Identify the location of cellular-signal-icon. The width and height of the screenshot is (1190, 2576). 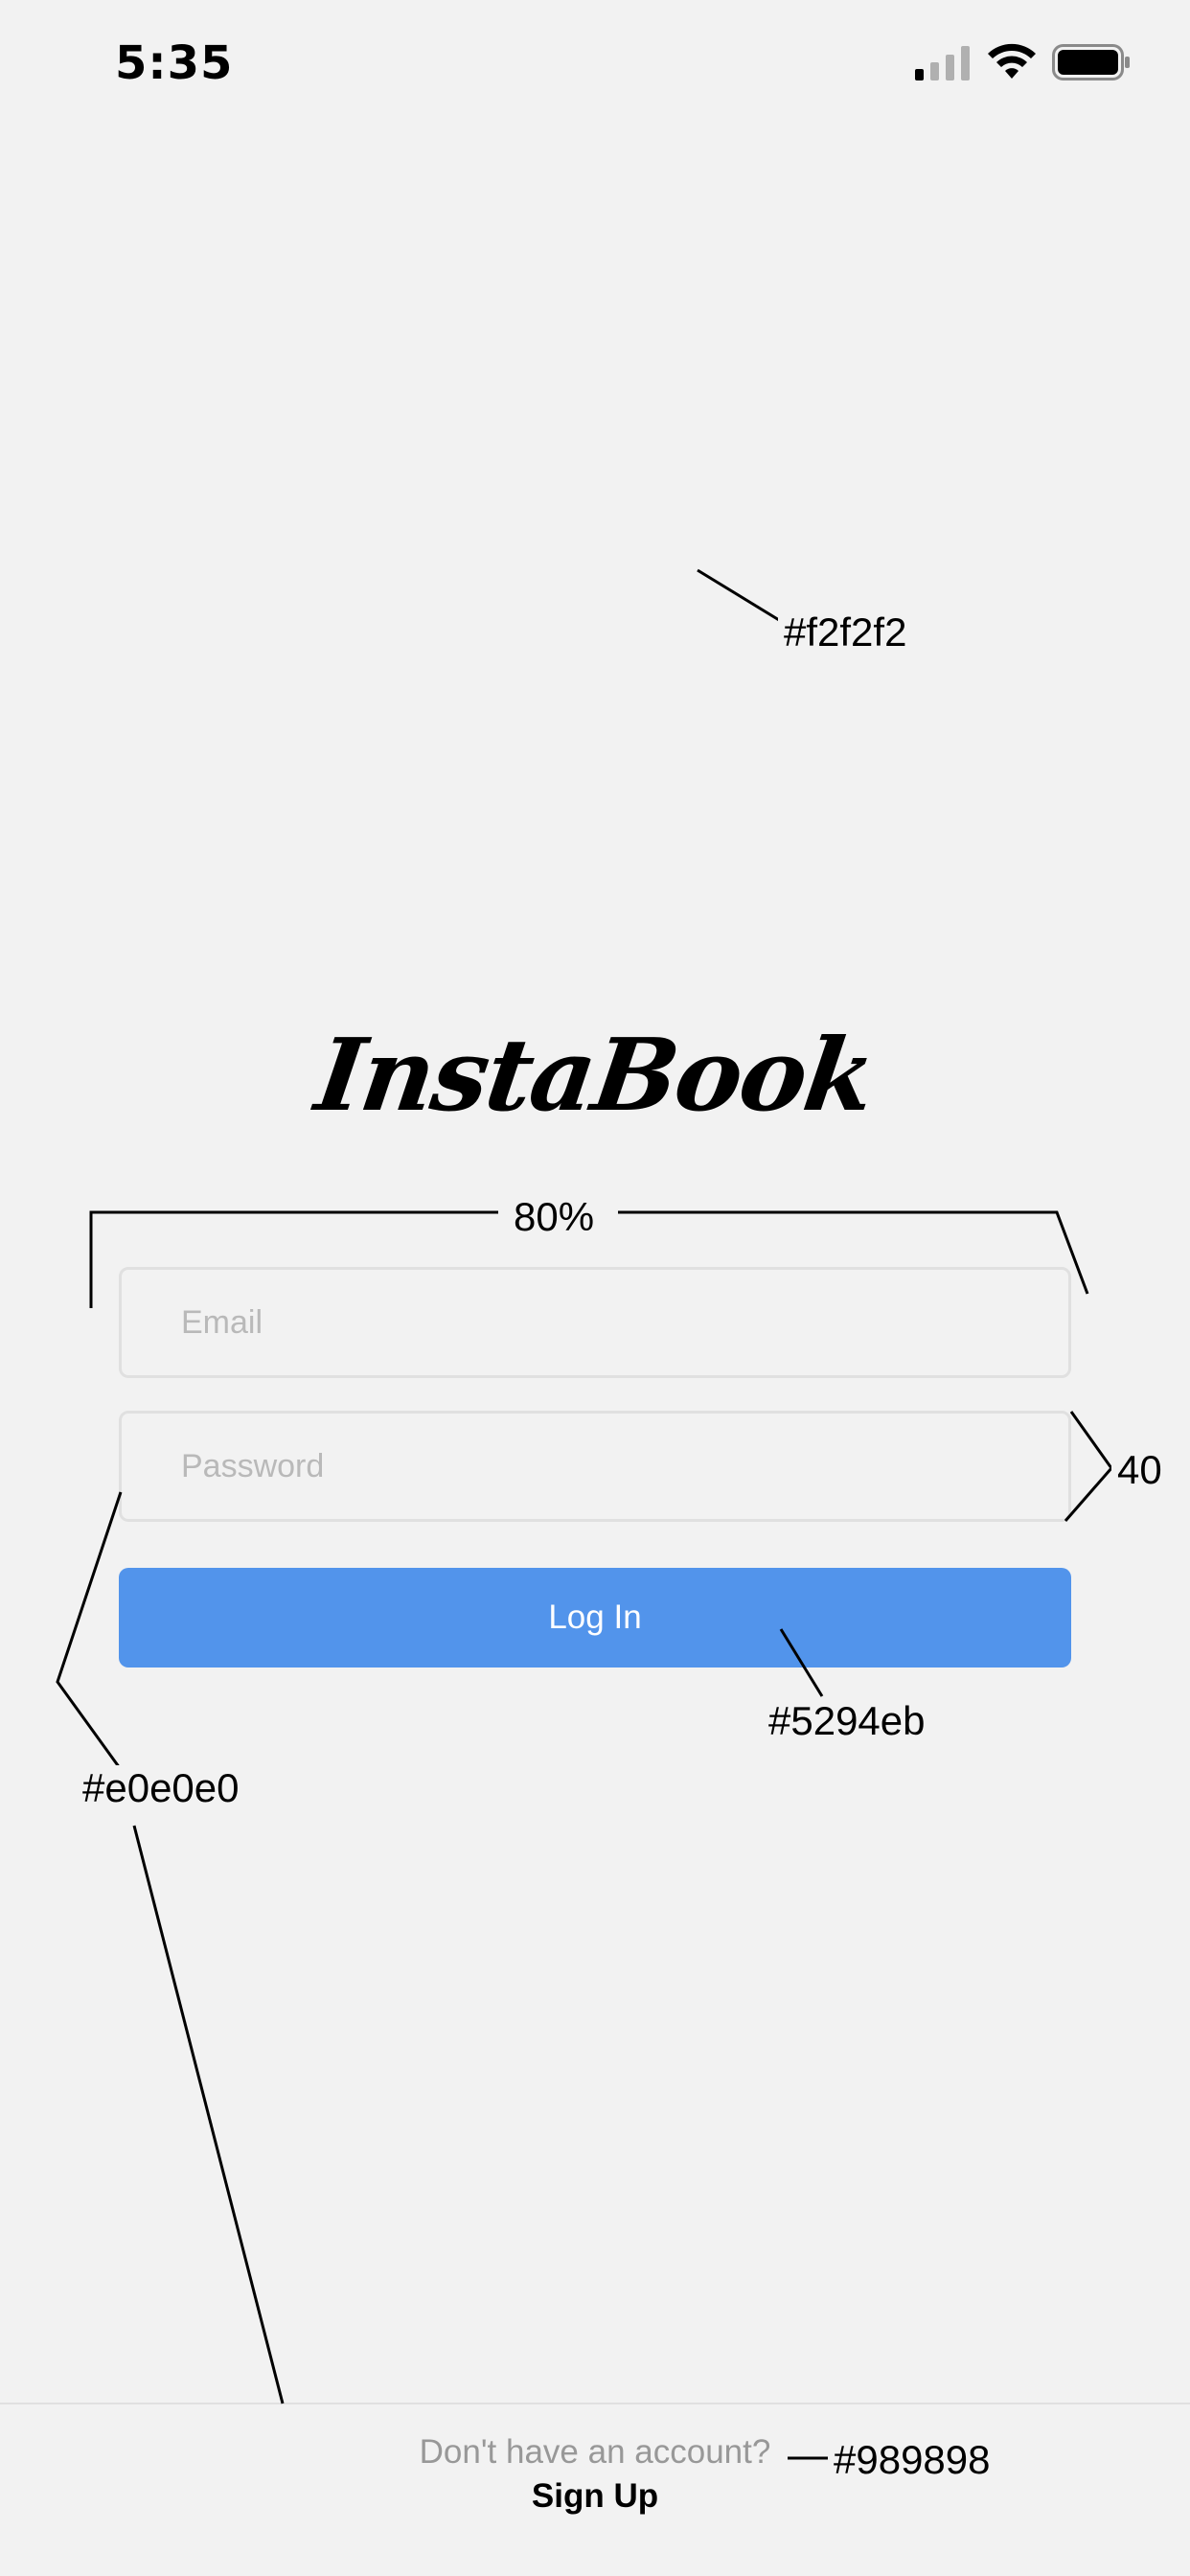
(943, 63).